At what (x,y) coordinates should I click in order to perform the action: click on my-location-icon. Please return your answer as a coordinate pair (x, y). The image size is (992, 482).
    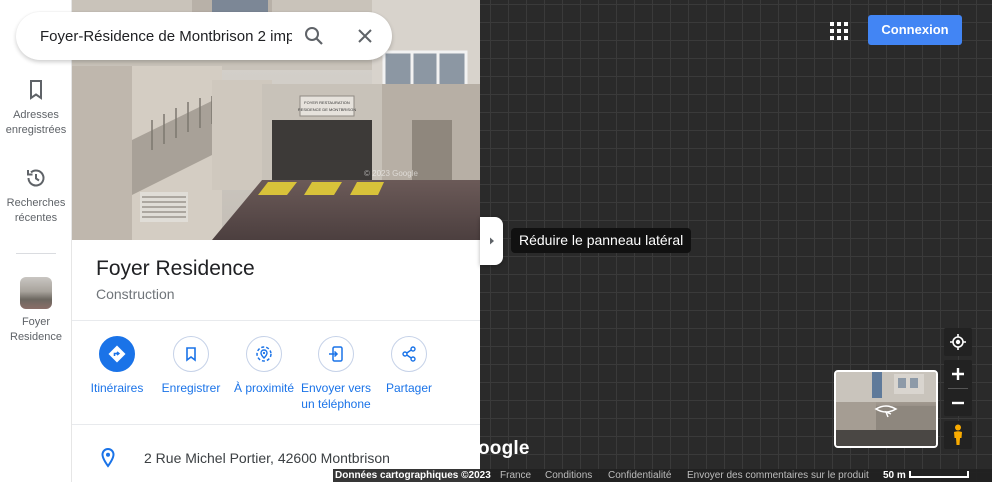
    Looking at the image, I should click on (958, 342).